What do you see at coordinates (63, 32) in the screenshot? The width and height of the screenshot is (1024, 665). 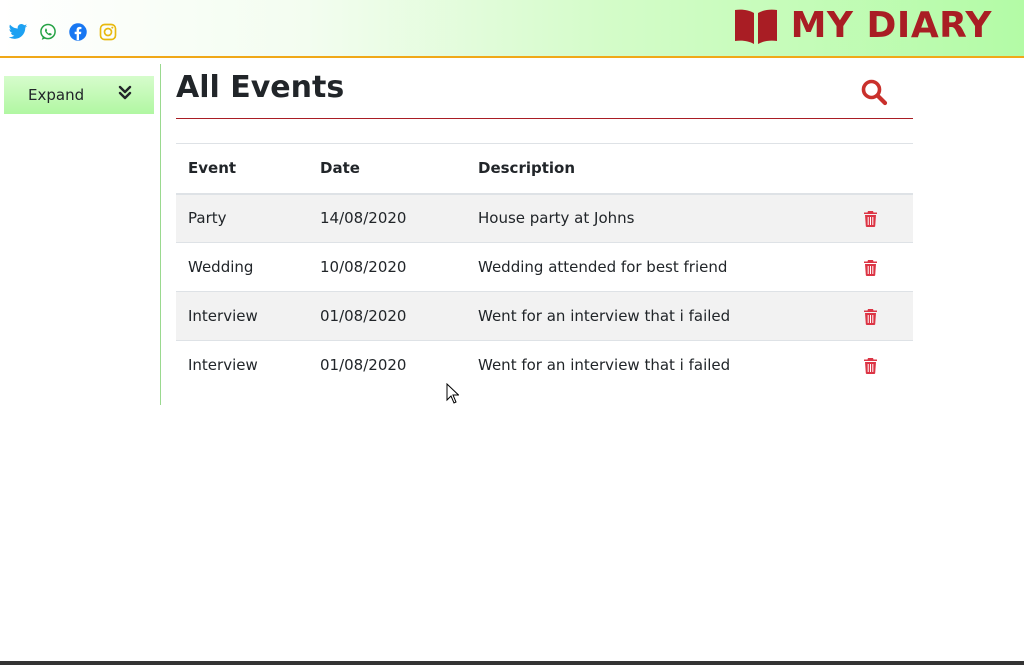 I see `social-links` at bounding box center [63, 32].